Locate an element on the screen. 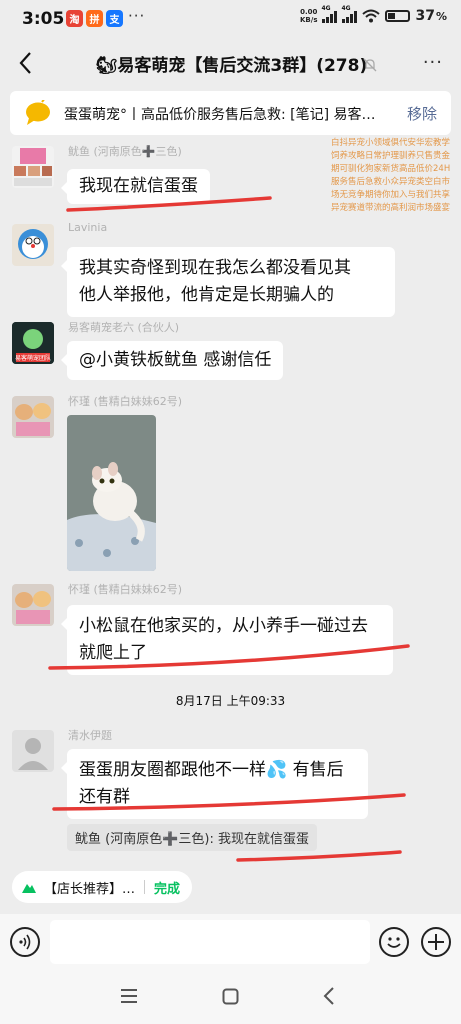 The image size is (461, 1024). home-icon is located at coordinates (230, 996).